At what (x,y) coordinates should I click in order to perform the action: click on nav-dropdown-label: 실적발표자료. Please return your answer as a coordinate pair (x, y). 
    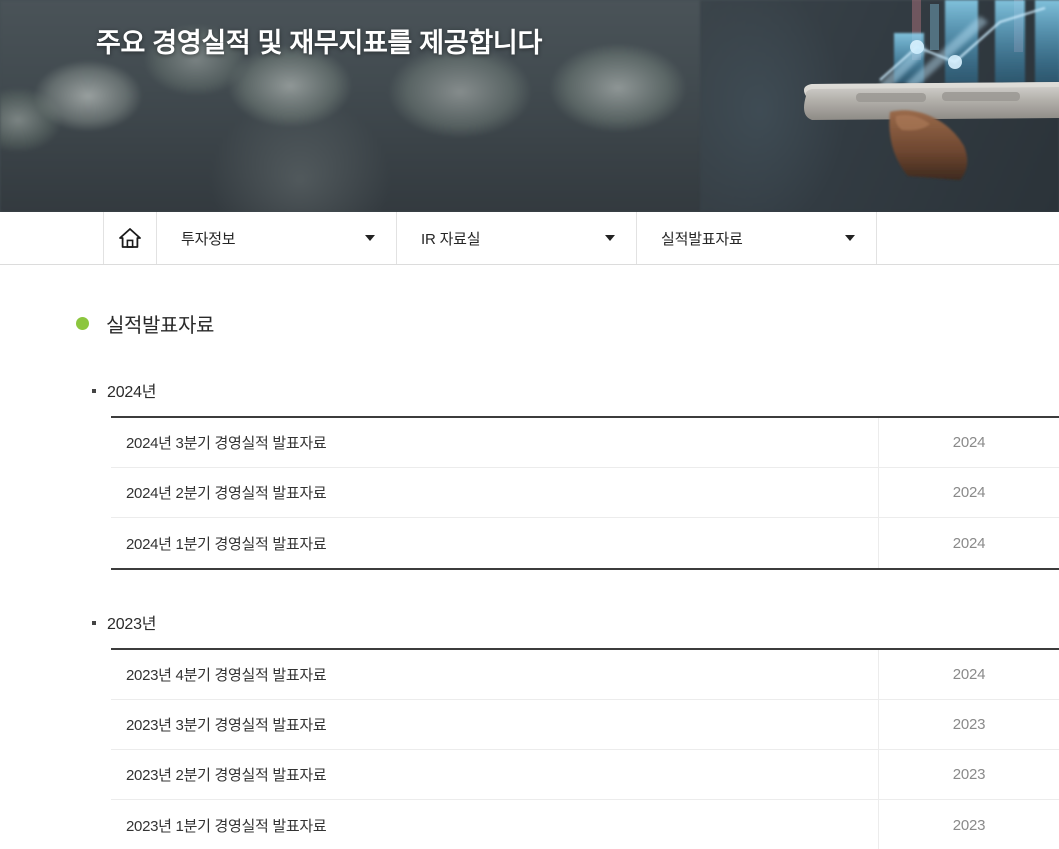
    Looking at the image, I should click on (702, 239).